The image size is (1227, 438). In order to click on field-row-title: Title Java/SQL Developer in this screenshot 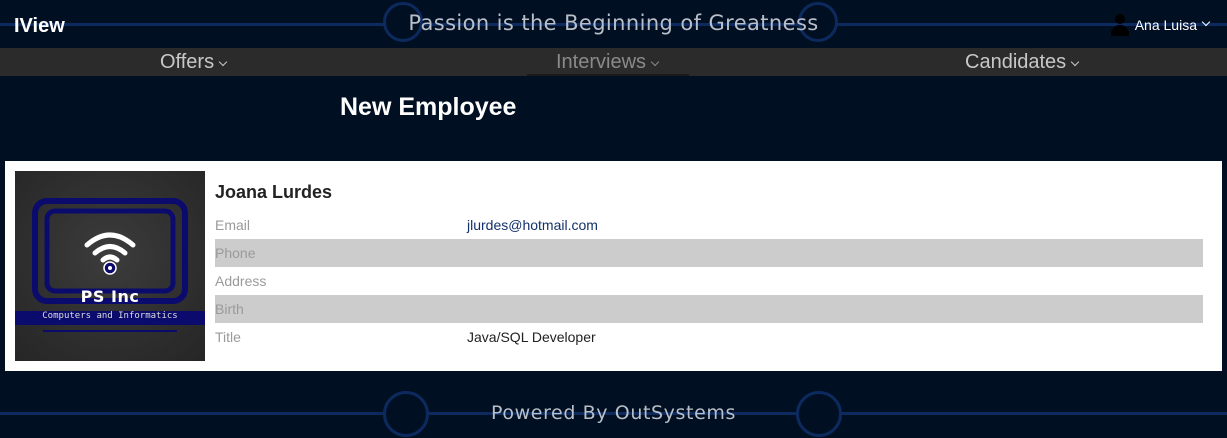, I will do `click(709, 337)`.